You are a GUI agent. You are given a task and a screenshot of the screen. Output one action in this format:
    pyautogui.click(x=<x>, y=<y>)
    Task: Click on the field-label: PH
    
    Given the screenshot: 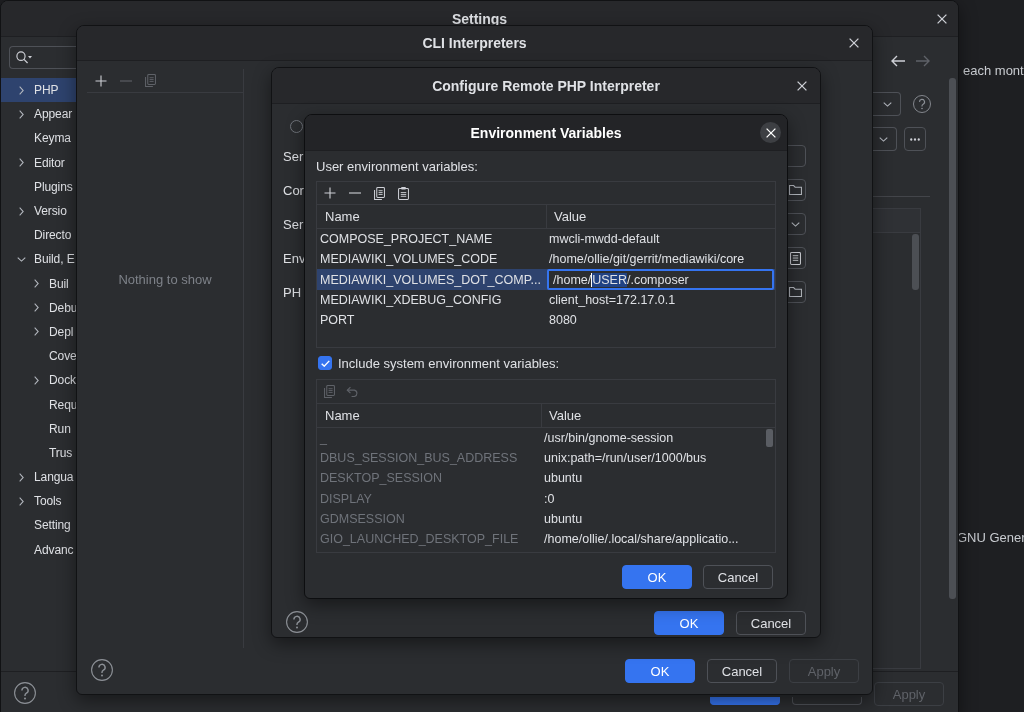 What is the action you would take?
    pyautogui.click(x=292, y=292)
    